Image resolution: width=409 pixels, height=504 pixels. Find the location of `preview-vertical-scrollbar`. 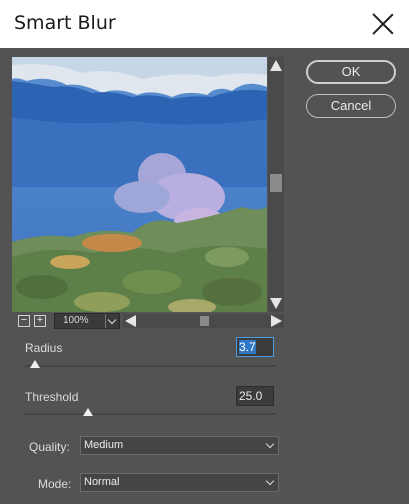

preview-vertical-scrollbar is located at coordinates (276, 184).